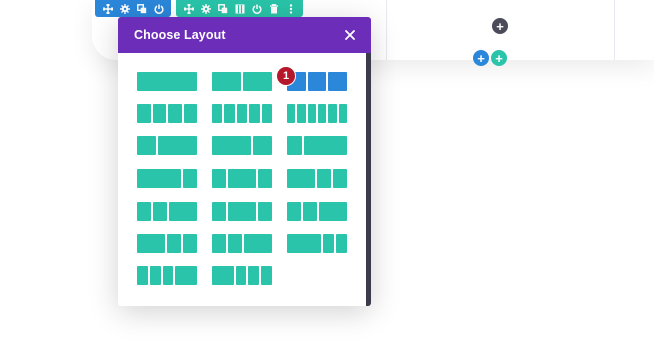 Image resolution: width=654 pixels, height=359 pixels. I want to click on add-row-button: +, so click(499, 58).